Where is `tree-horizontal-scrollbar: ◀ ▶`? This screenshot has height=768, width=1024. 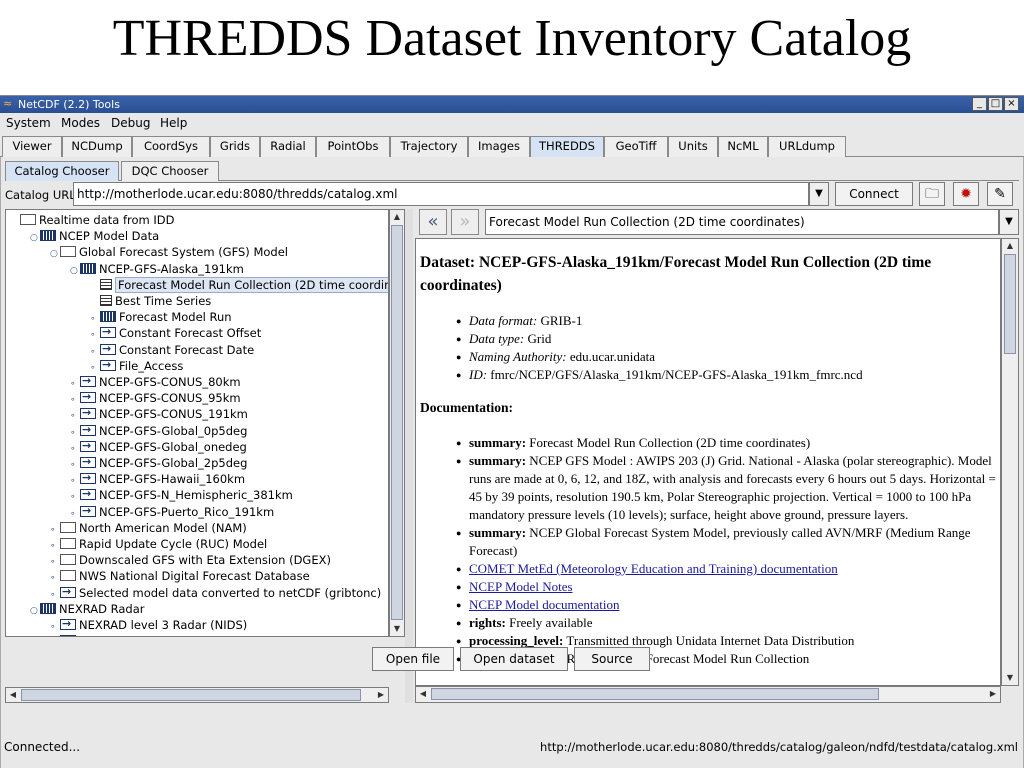
tree-horizontal-scrollbar: ◀ ▶ is located at coordinates (197, 695).